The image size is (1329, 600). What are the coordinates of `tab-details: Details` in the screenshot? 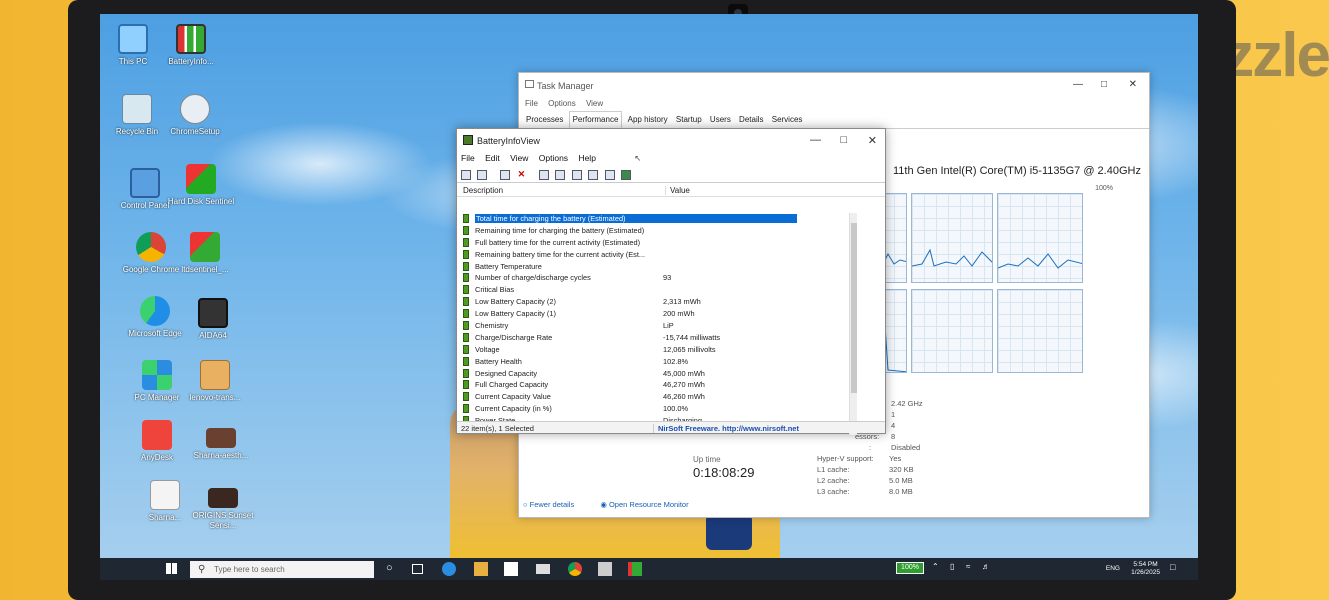 It's located at (751, 119).